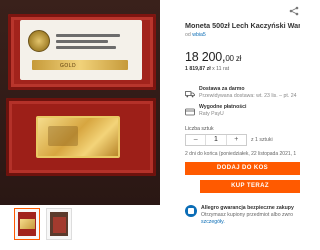  What do you see at coordinates (262, 140) in the screenshot?
I see `quantity-available: z 1 sztuki` at bounding box center [262, 140].